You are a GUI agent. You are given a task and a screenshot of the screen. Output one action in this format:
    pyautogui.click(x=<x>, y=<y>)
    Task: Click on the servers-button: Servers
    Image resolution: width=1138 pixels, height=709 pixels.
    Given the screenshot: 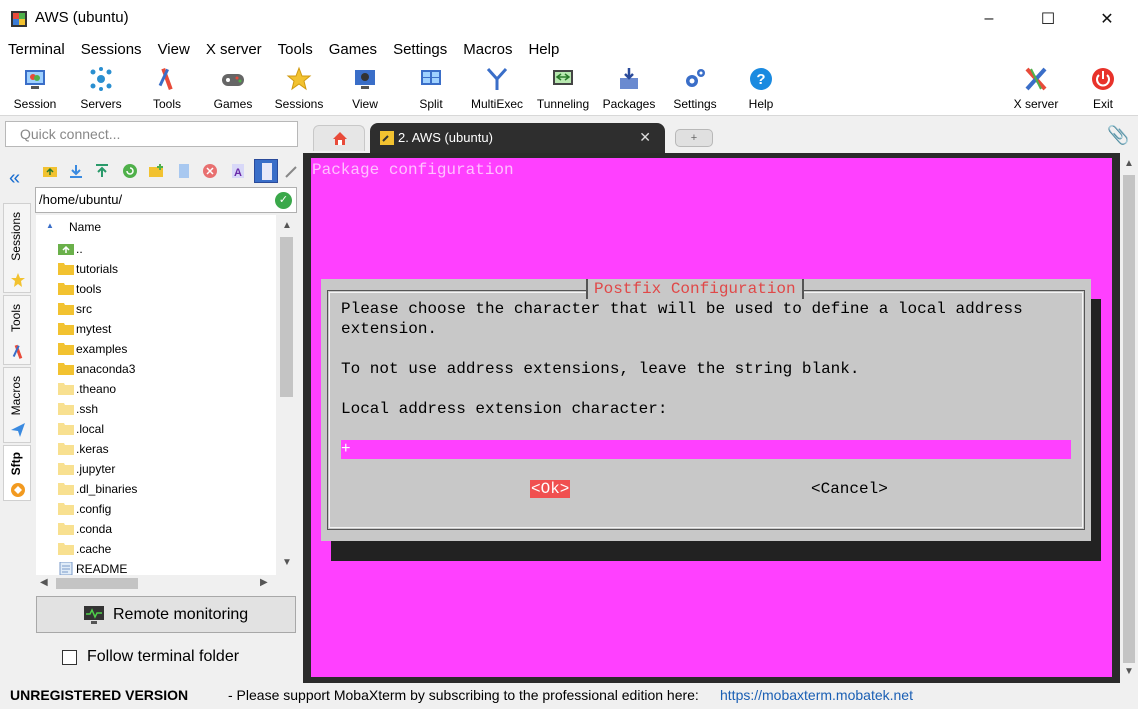 What is the action you would take?
    pyautogui.click(x=101, y=90)
    